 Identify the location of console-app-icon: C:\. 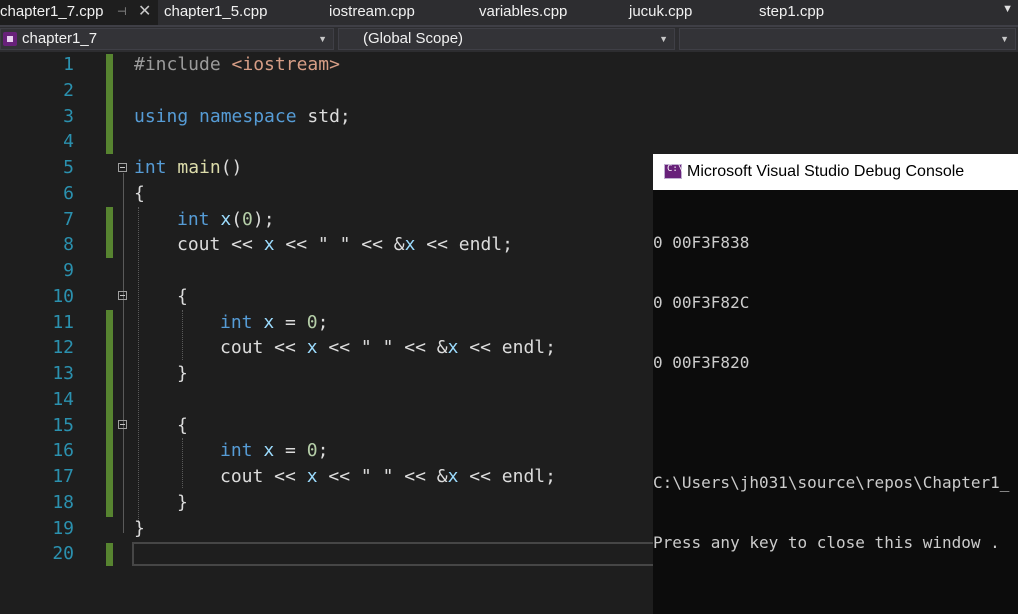
(673, 171).